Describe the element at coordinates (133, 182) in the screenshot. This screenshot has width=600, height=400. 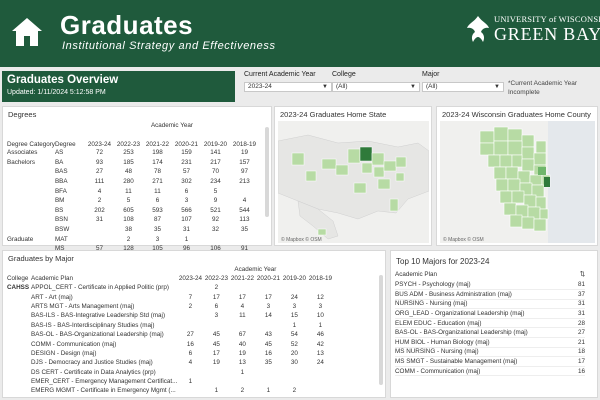
I see `table-row: BBA 111 280 271 302 234 213` at that location.